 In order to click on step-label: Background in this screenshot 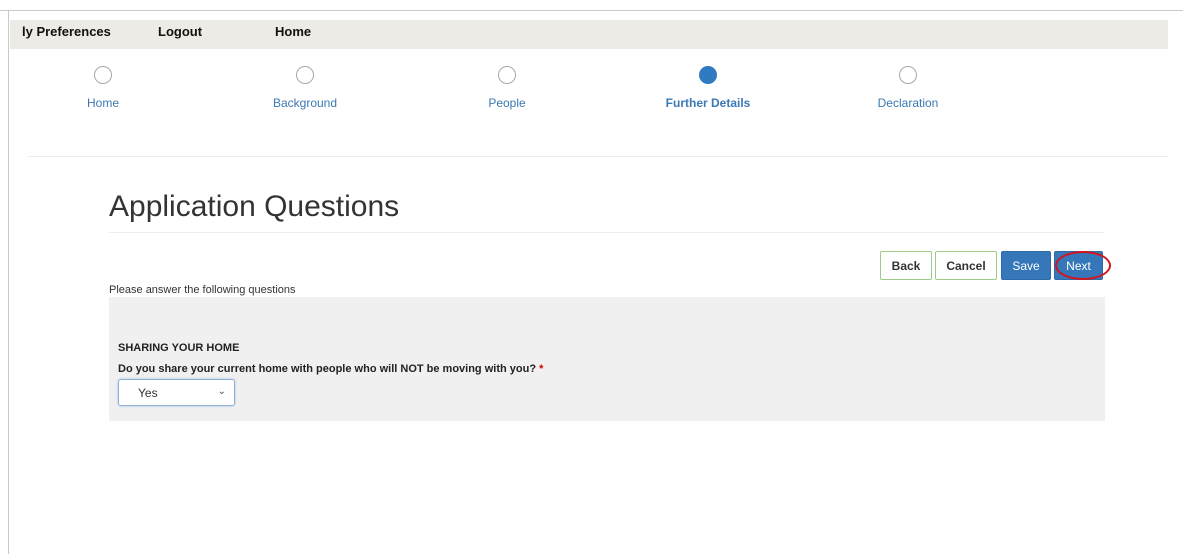, I will do `click(305, 103)`.